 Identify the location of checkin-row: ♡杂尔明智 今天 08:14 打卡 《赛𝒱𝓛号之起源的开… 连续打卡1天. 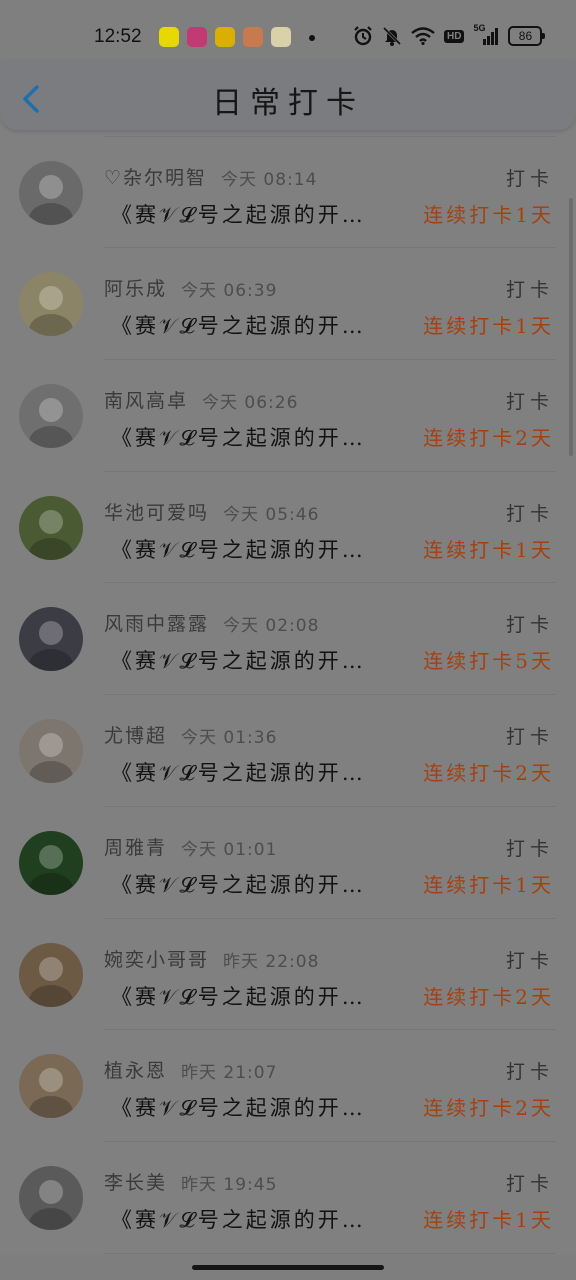
(288, 193).